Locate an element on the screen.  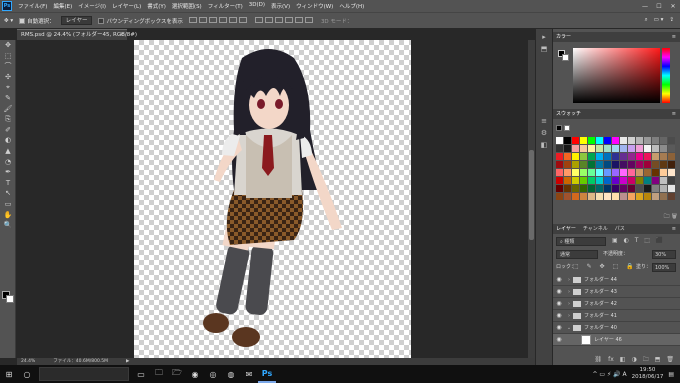
scrollbar-thumb is located at coordinates (531, 195).